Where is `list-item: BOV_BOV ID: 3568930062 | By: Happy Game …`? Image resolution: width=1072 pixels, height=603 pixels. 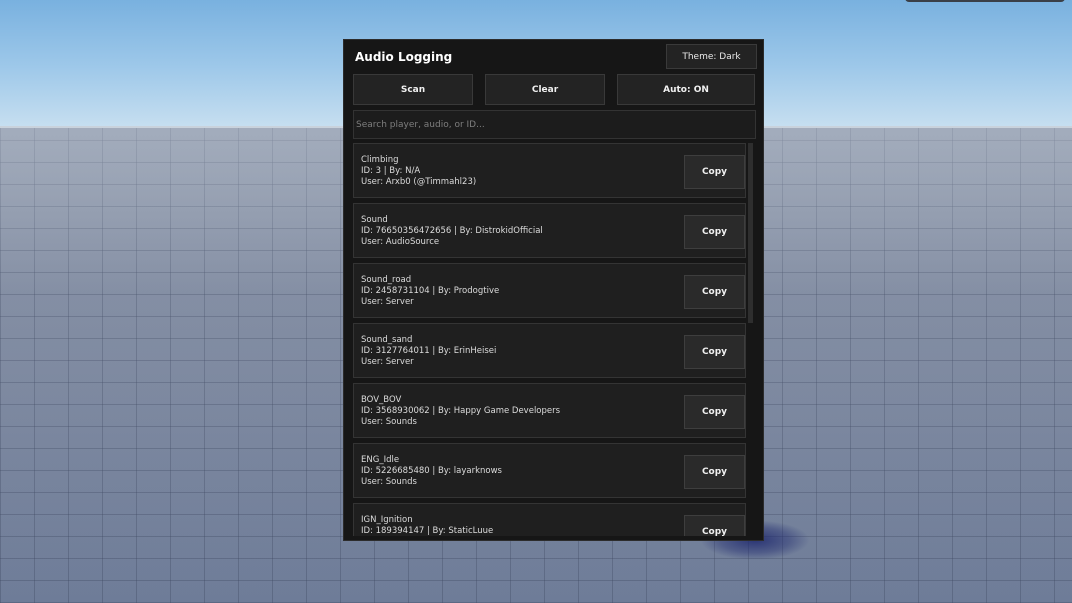 list-item: BOV_BOV ID: 3568930062 | By: Happy Game … is located at coordinates (549, 410).